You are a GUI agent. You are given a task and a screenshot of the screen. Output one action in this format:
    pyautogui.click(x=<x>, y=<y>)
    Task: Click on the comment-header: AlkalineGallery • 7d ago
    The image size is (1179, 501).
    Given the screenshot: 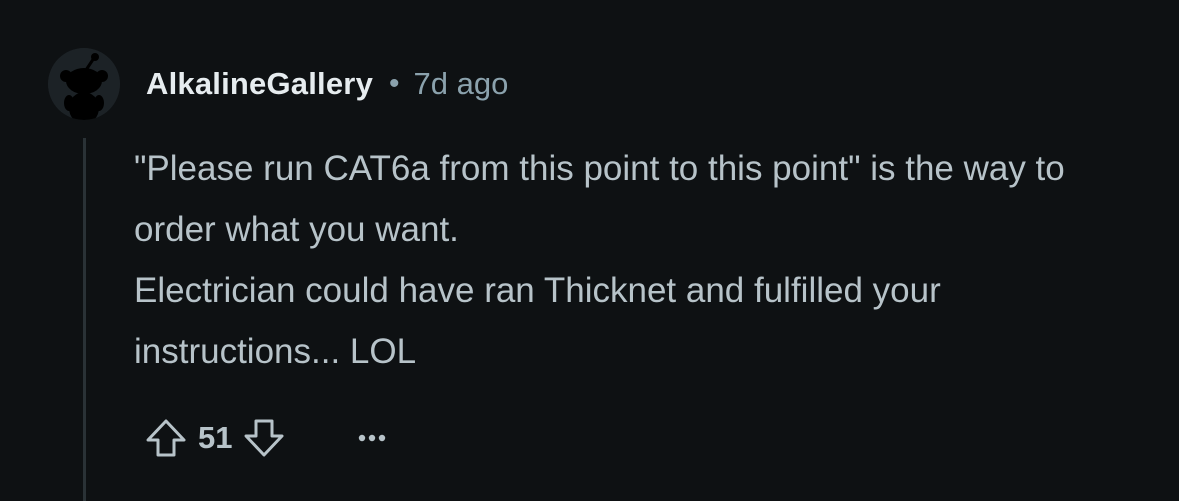 What is the action you would take?
    pyautogui.click(x=327, y=84)
    